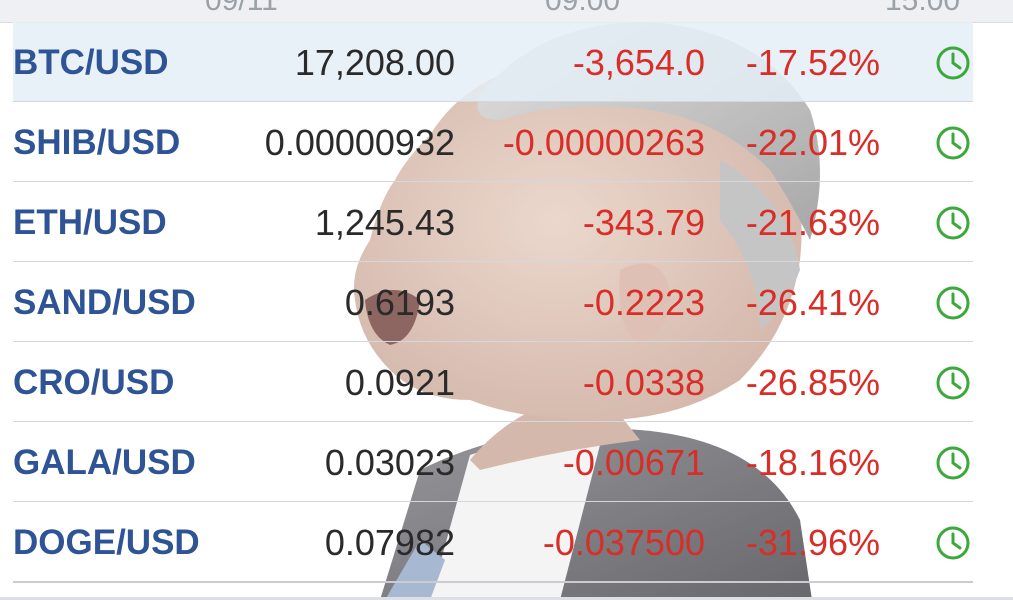 The width and height of the screenshot is (1013, 600). Describe the element at coordinates (812, 462) in the screenshot. I see `percent-change: -18.16%` at that location.